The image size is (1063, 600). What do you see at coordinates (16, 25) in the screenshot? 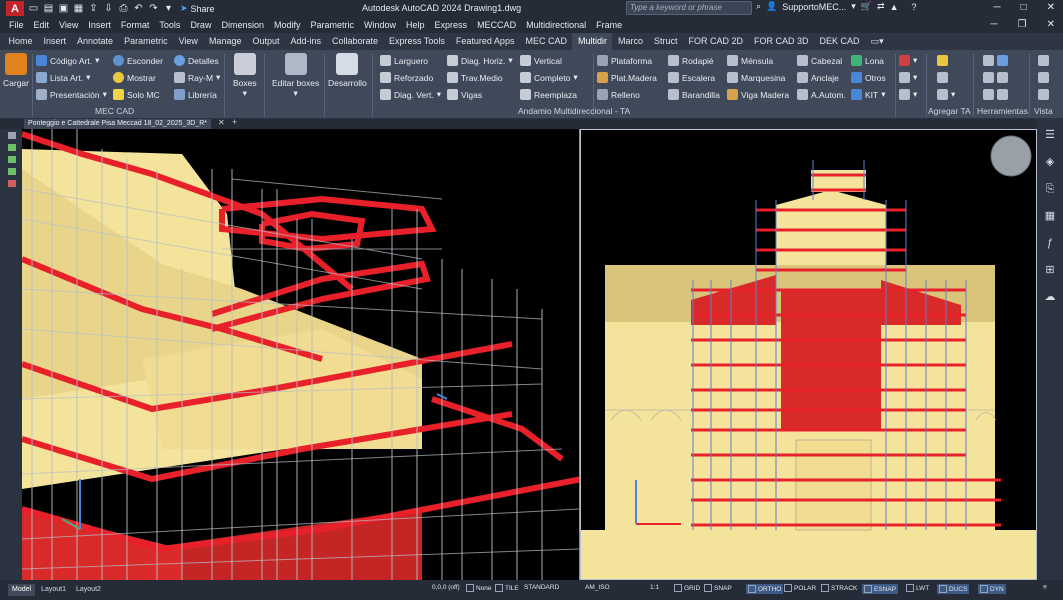
I see `menu-item-file: File` at bounding box center [16, 25].